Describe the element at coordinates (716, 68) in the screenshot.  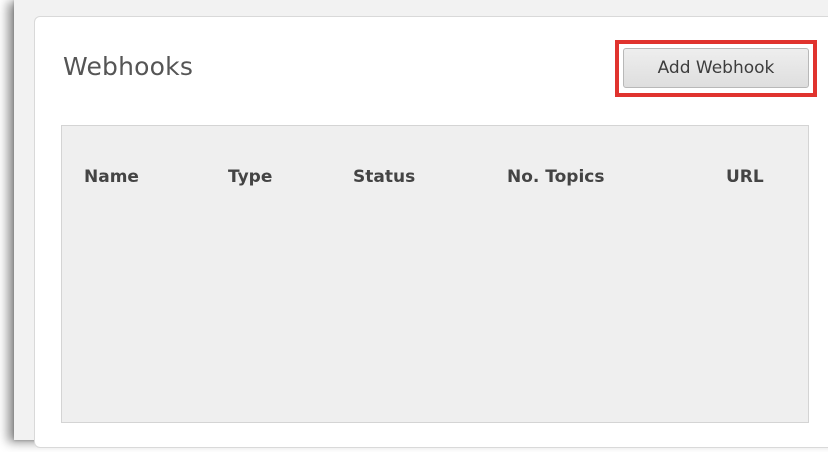
I see `add-webhook-button: Add Webhook` at that location.